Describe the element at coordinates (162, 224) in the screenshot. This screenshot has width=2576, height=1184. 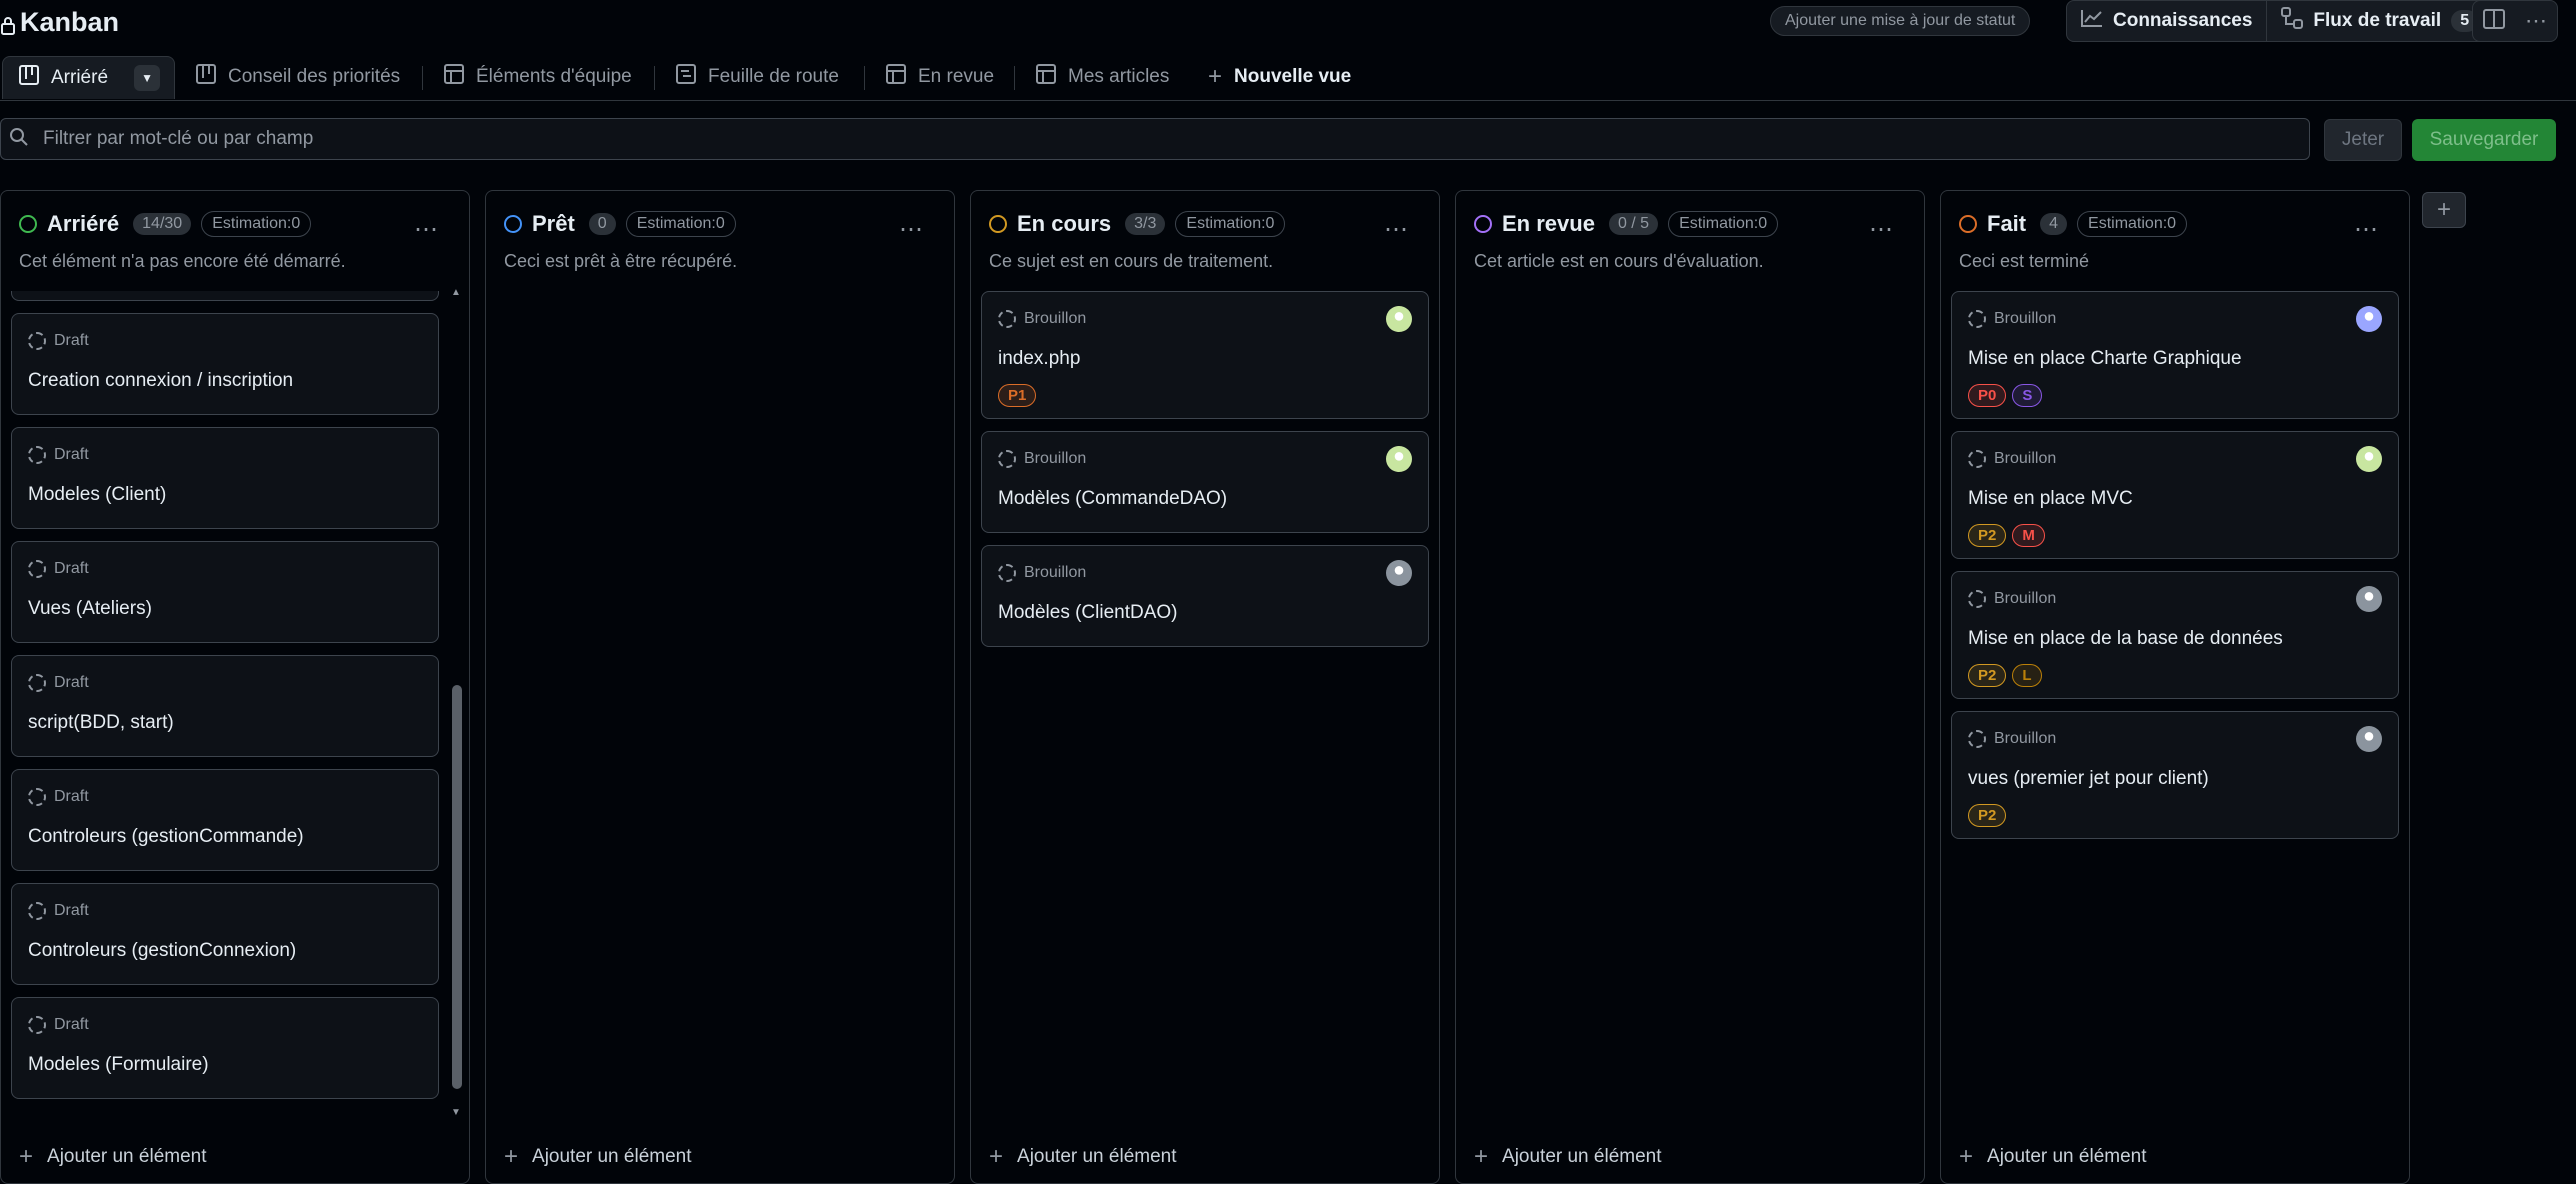
I see `column-count: 14/30` at that location.